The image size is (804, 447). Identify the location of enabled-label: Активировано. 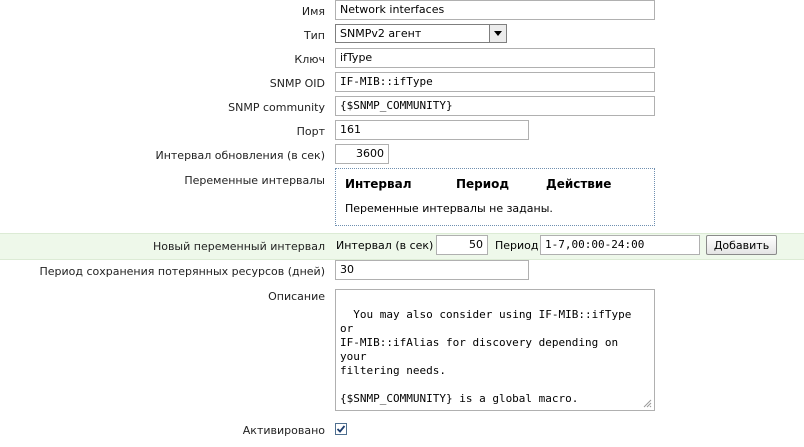
(283, 430).